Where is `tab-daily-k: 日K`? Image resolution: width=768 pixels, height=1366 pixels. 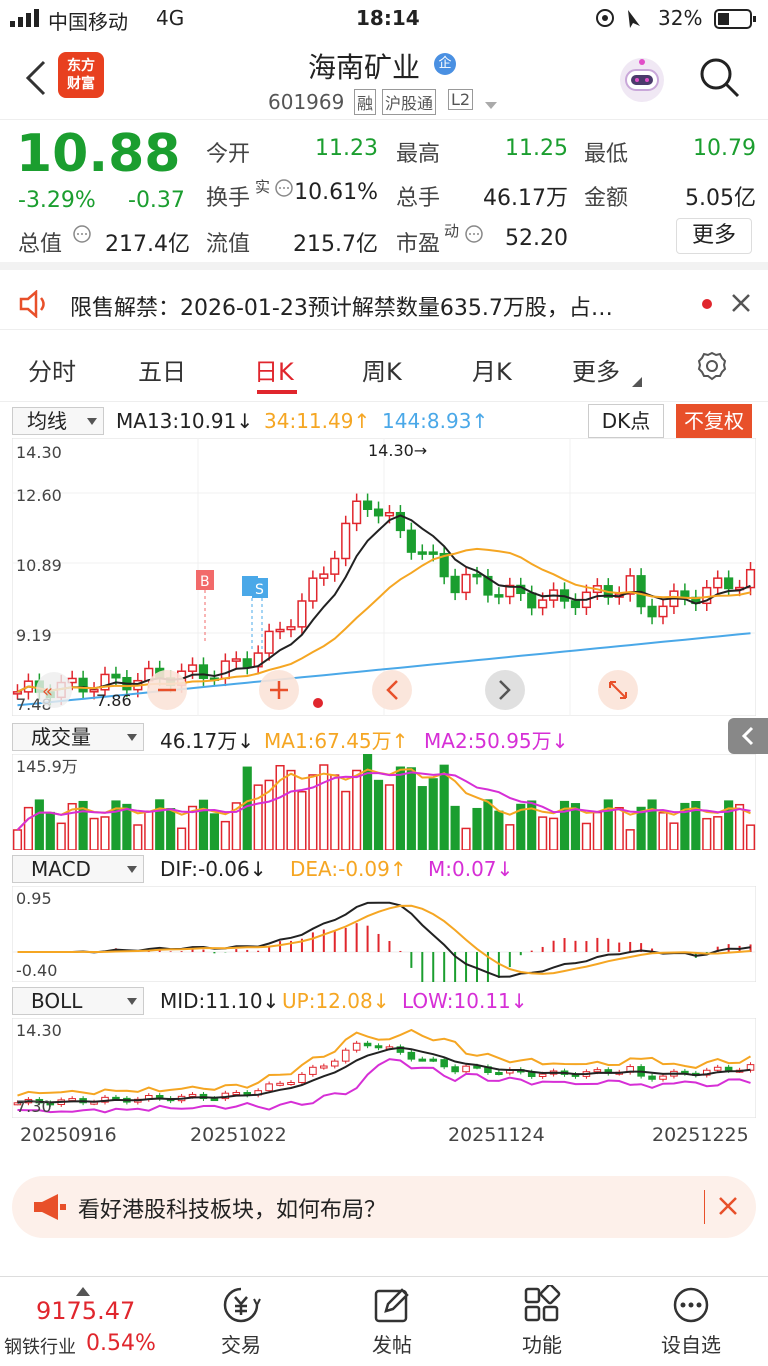 tab-daily-k: 日K is located at coordinates (274, 369).